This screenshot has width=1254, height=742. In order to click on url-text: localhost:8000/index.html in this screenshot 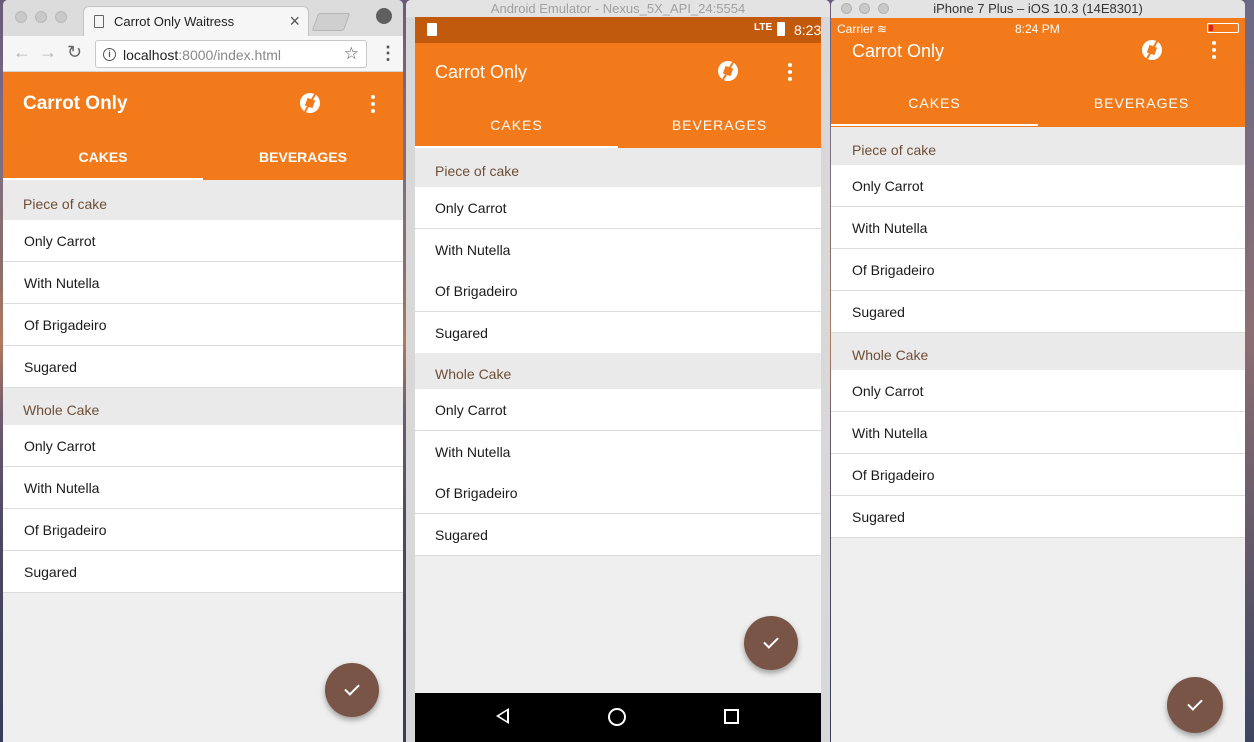, I will do `click(202, 55)`.